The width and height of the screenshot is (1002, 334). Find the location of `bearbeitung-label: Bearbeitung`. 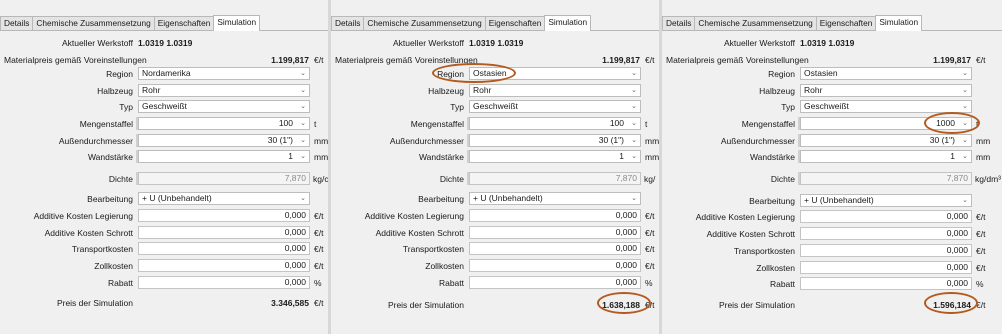

bearbeitung-label: Bearbeitung is located at coordinates (110, 199).